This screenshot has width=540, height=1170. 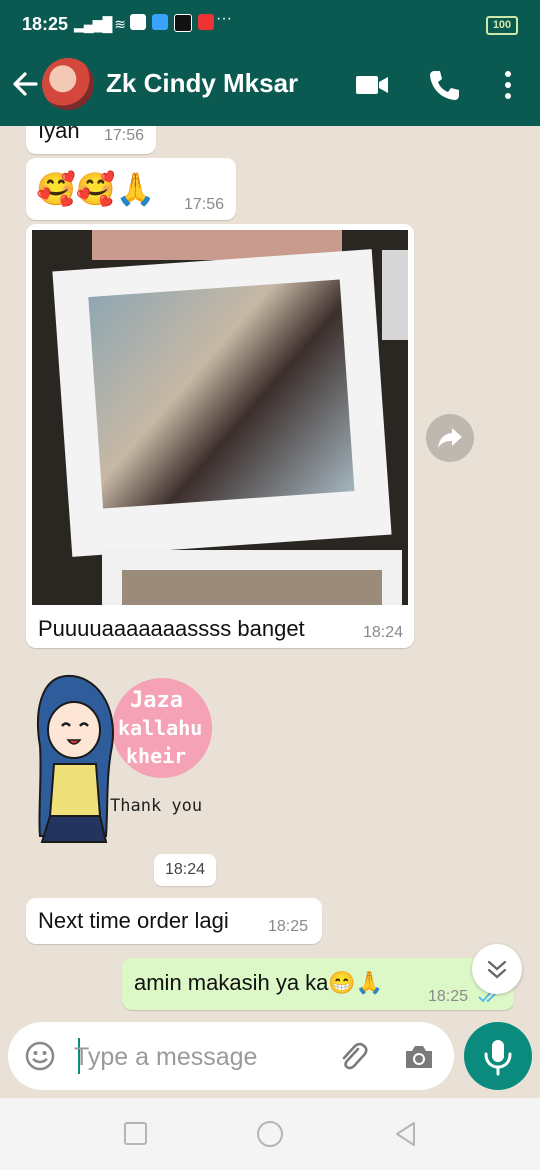 What do you see at coordinates (156, 806) in the screenshot?
I see `sticker-text-4: Thank you` at bounding box center [156, 806].